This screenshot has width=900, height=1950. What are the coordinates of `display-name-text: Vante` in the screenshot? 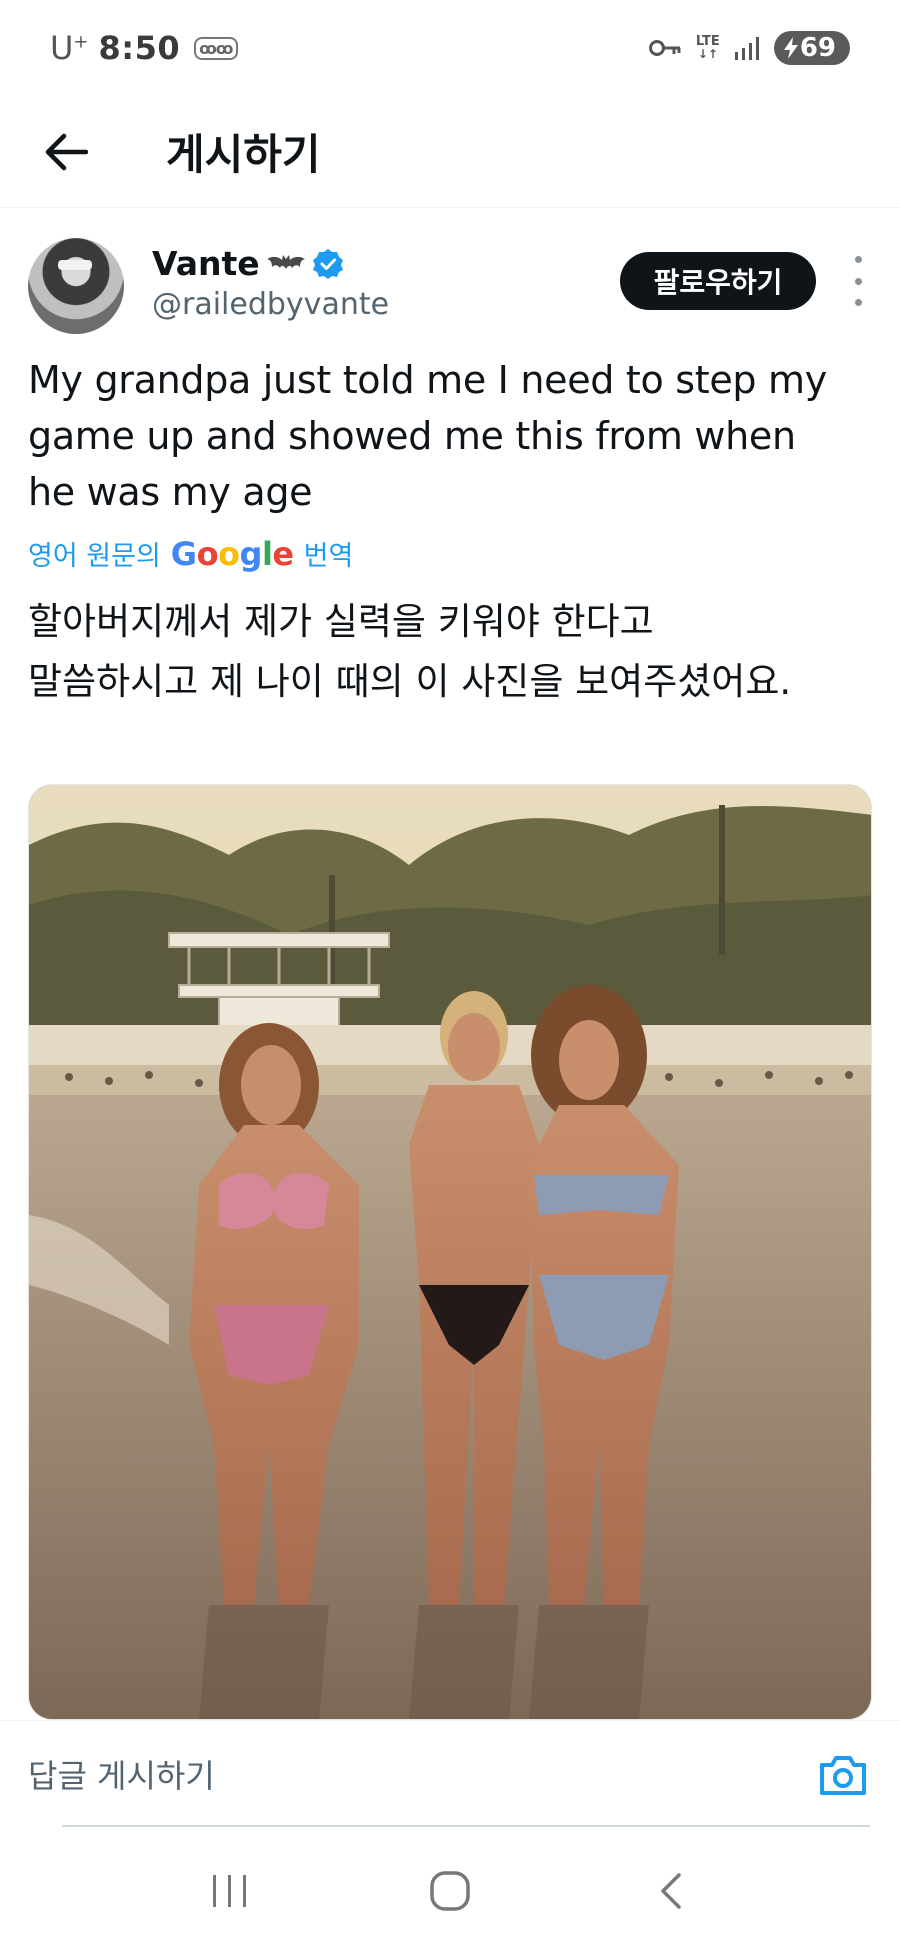 It's located at (206, 263).